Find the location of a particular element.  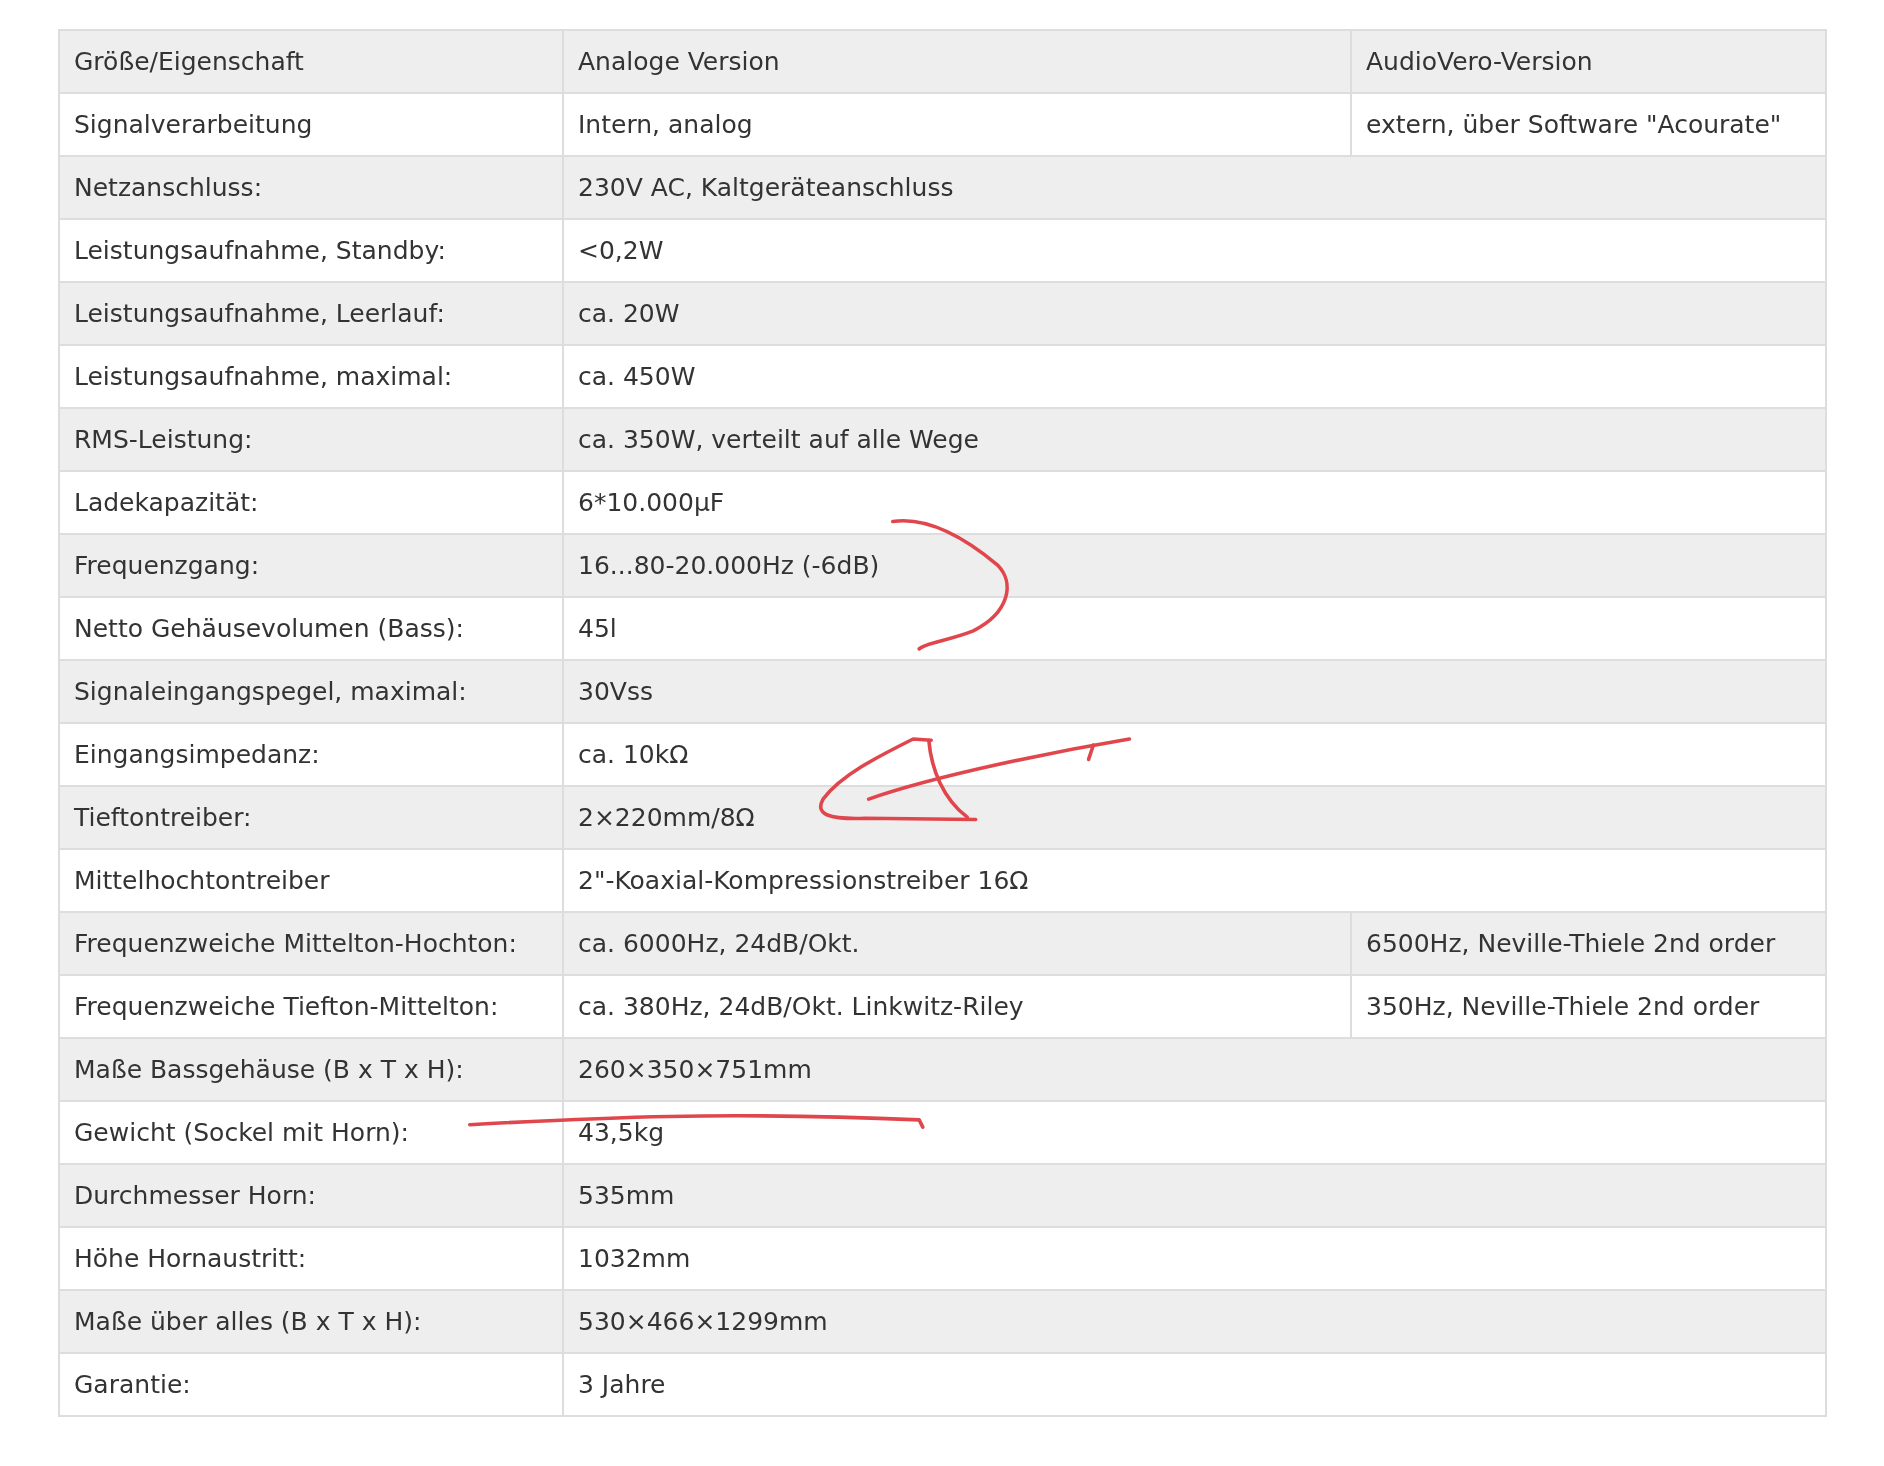

table-cell: Signalverarbeitung is located at coordinates (193, 124).